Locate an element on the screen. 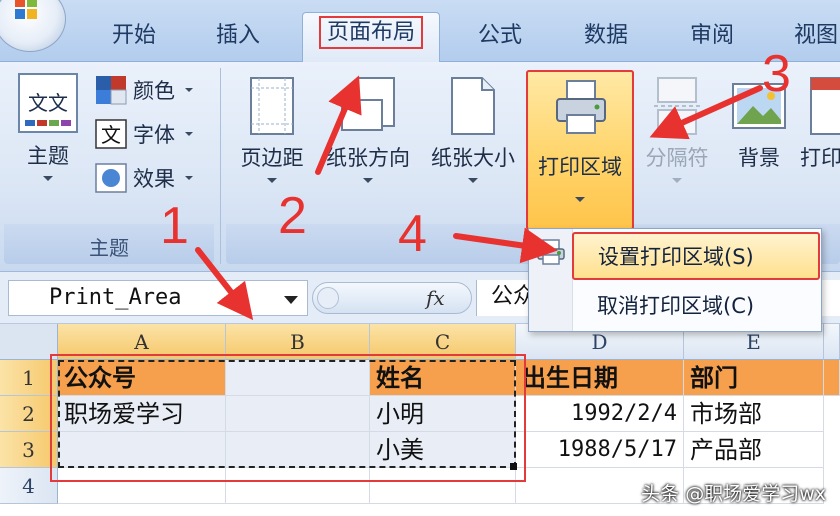 The height and width of the screenshot is (516, 840). breaks-button: 分隔符 is located at coordinates (677, 129).